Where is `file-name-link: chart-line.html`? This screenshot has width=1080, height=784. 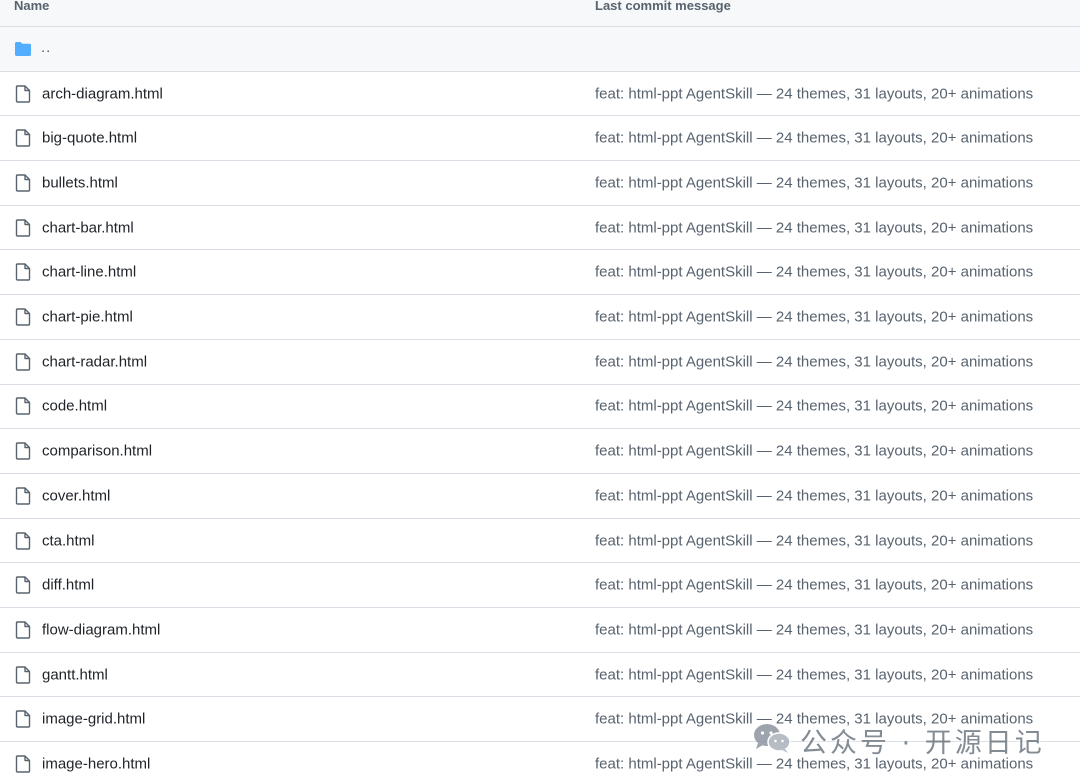
file-name-link: chart-line.html is located at coordinates (89, 272).